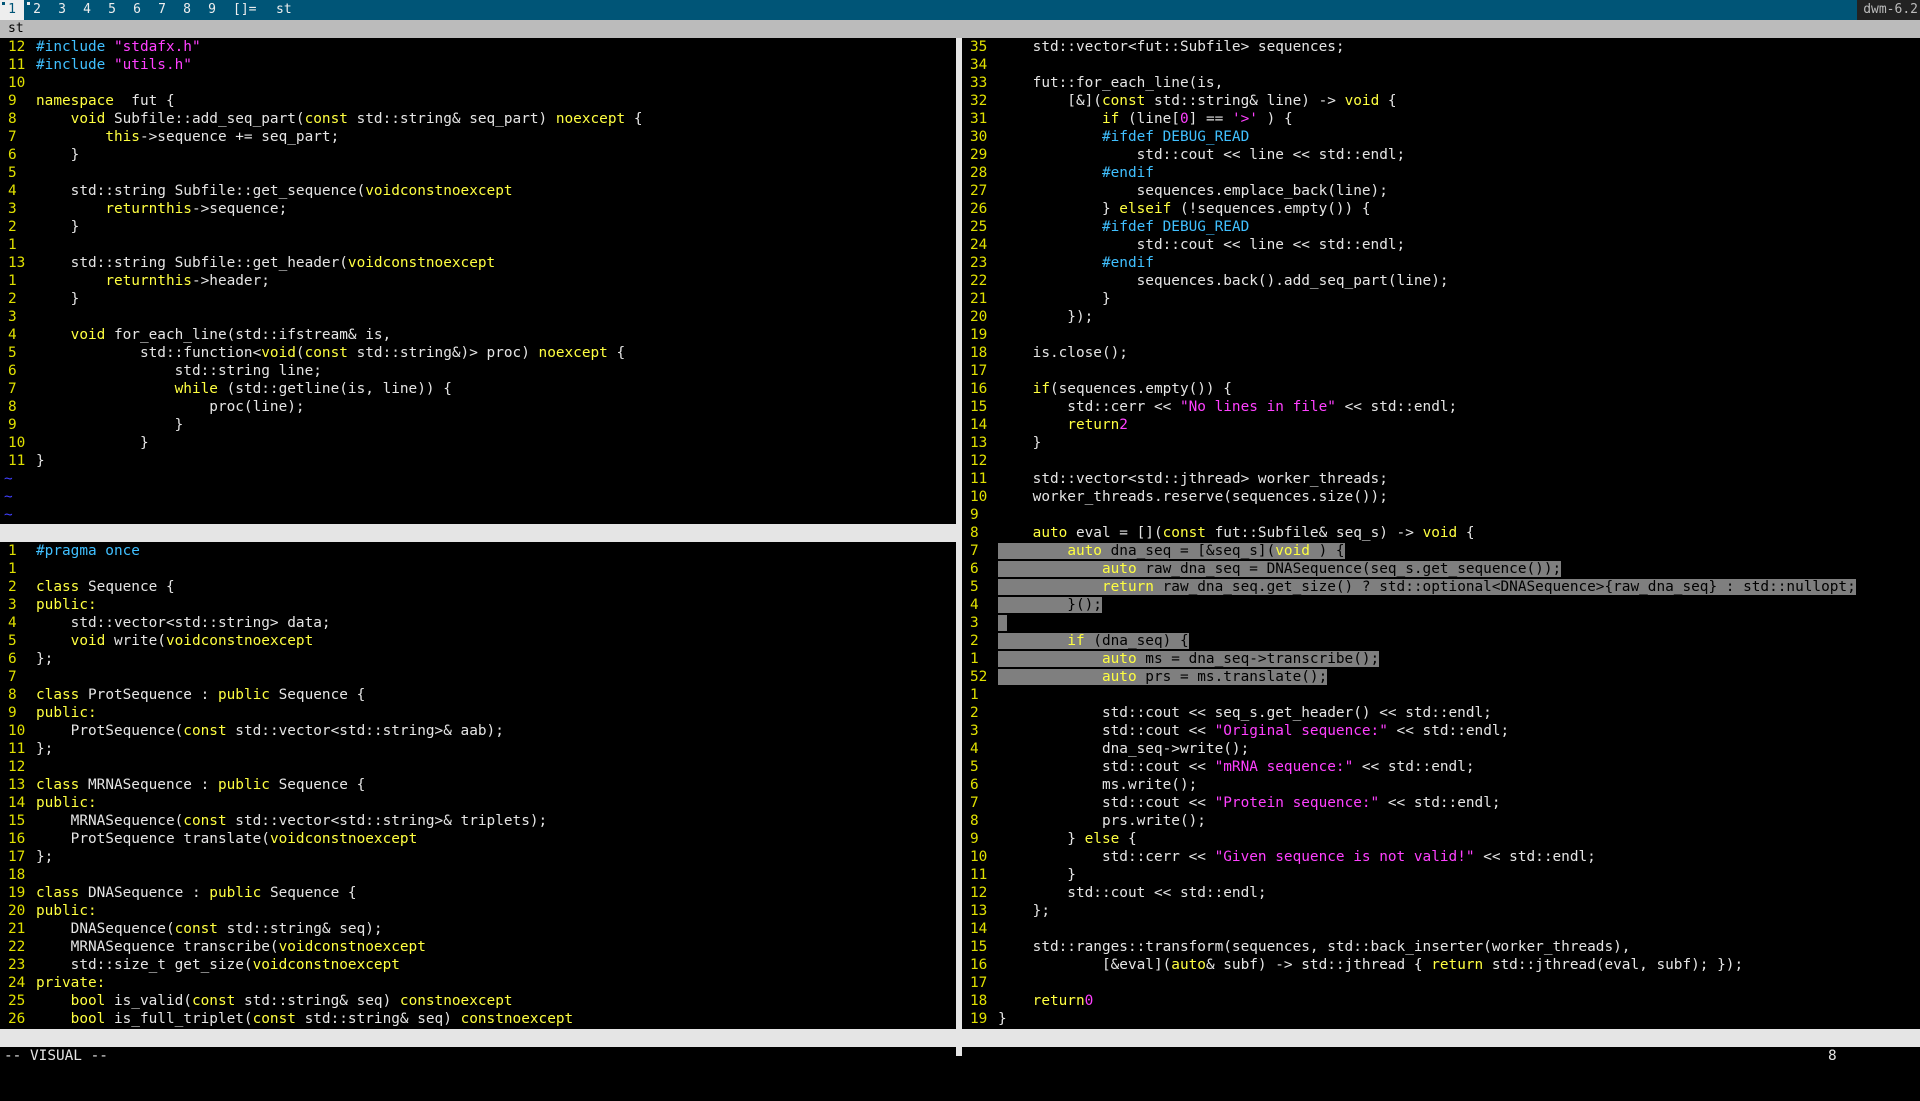 The height and width of the screenshot is (1101, 1920). Describe the element at coordinates (1441, 191) in the screenshot. I see `code-line: 27 sequences.emplace_back(line);` at that location.